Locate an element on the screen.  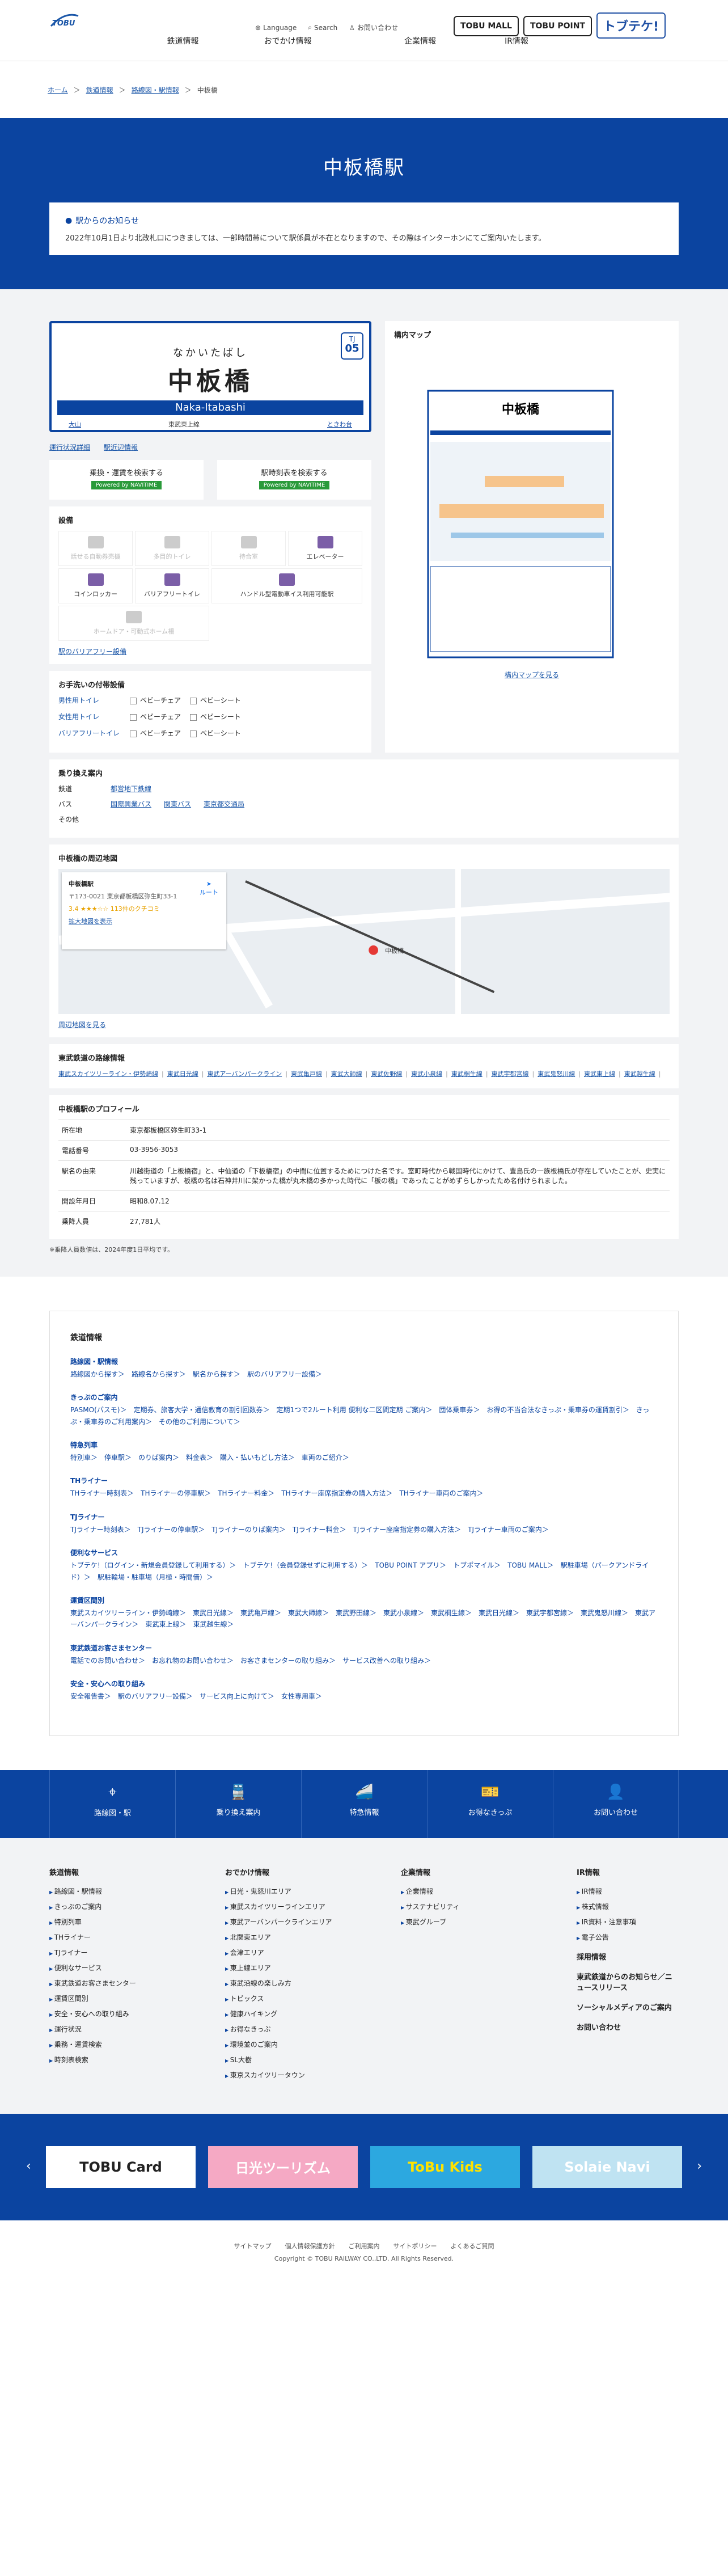
barrier-free-link: 駅のバリアフリー設備 is located at coordinates (92, 652).